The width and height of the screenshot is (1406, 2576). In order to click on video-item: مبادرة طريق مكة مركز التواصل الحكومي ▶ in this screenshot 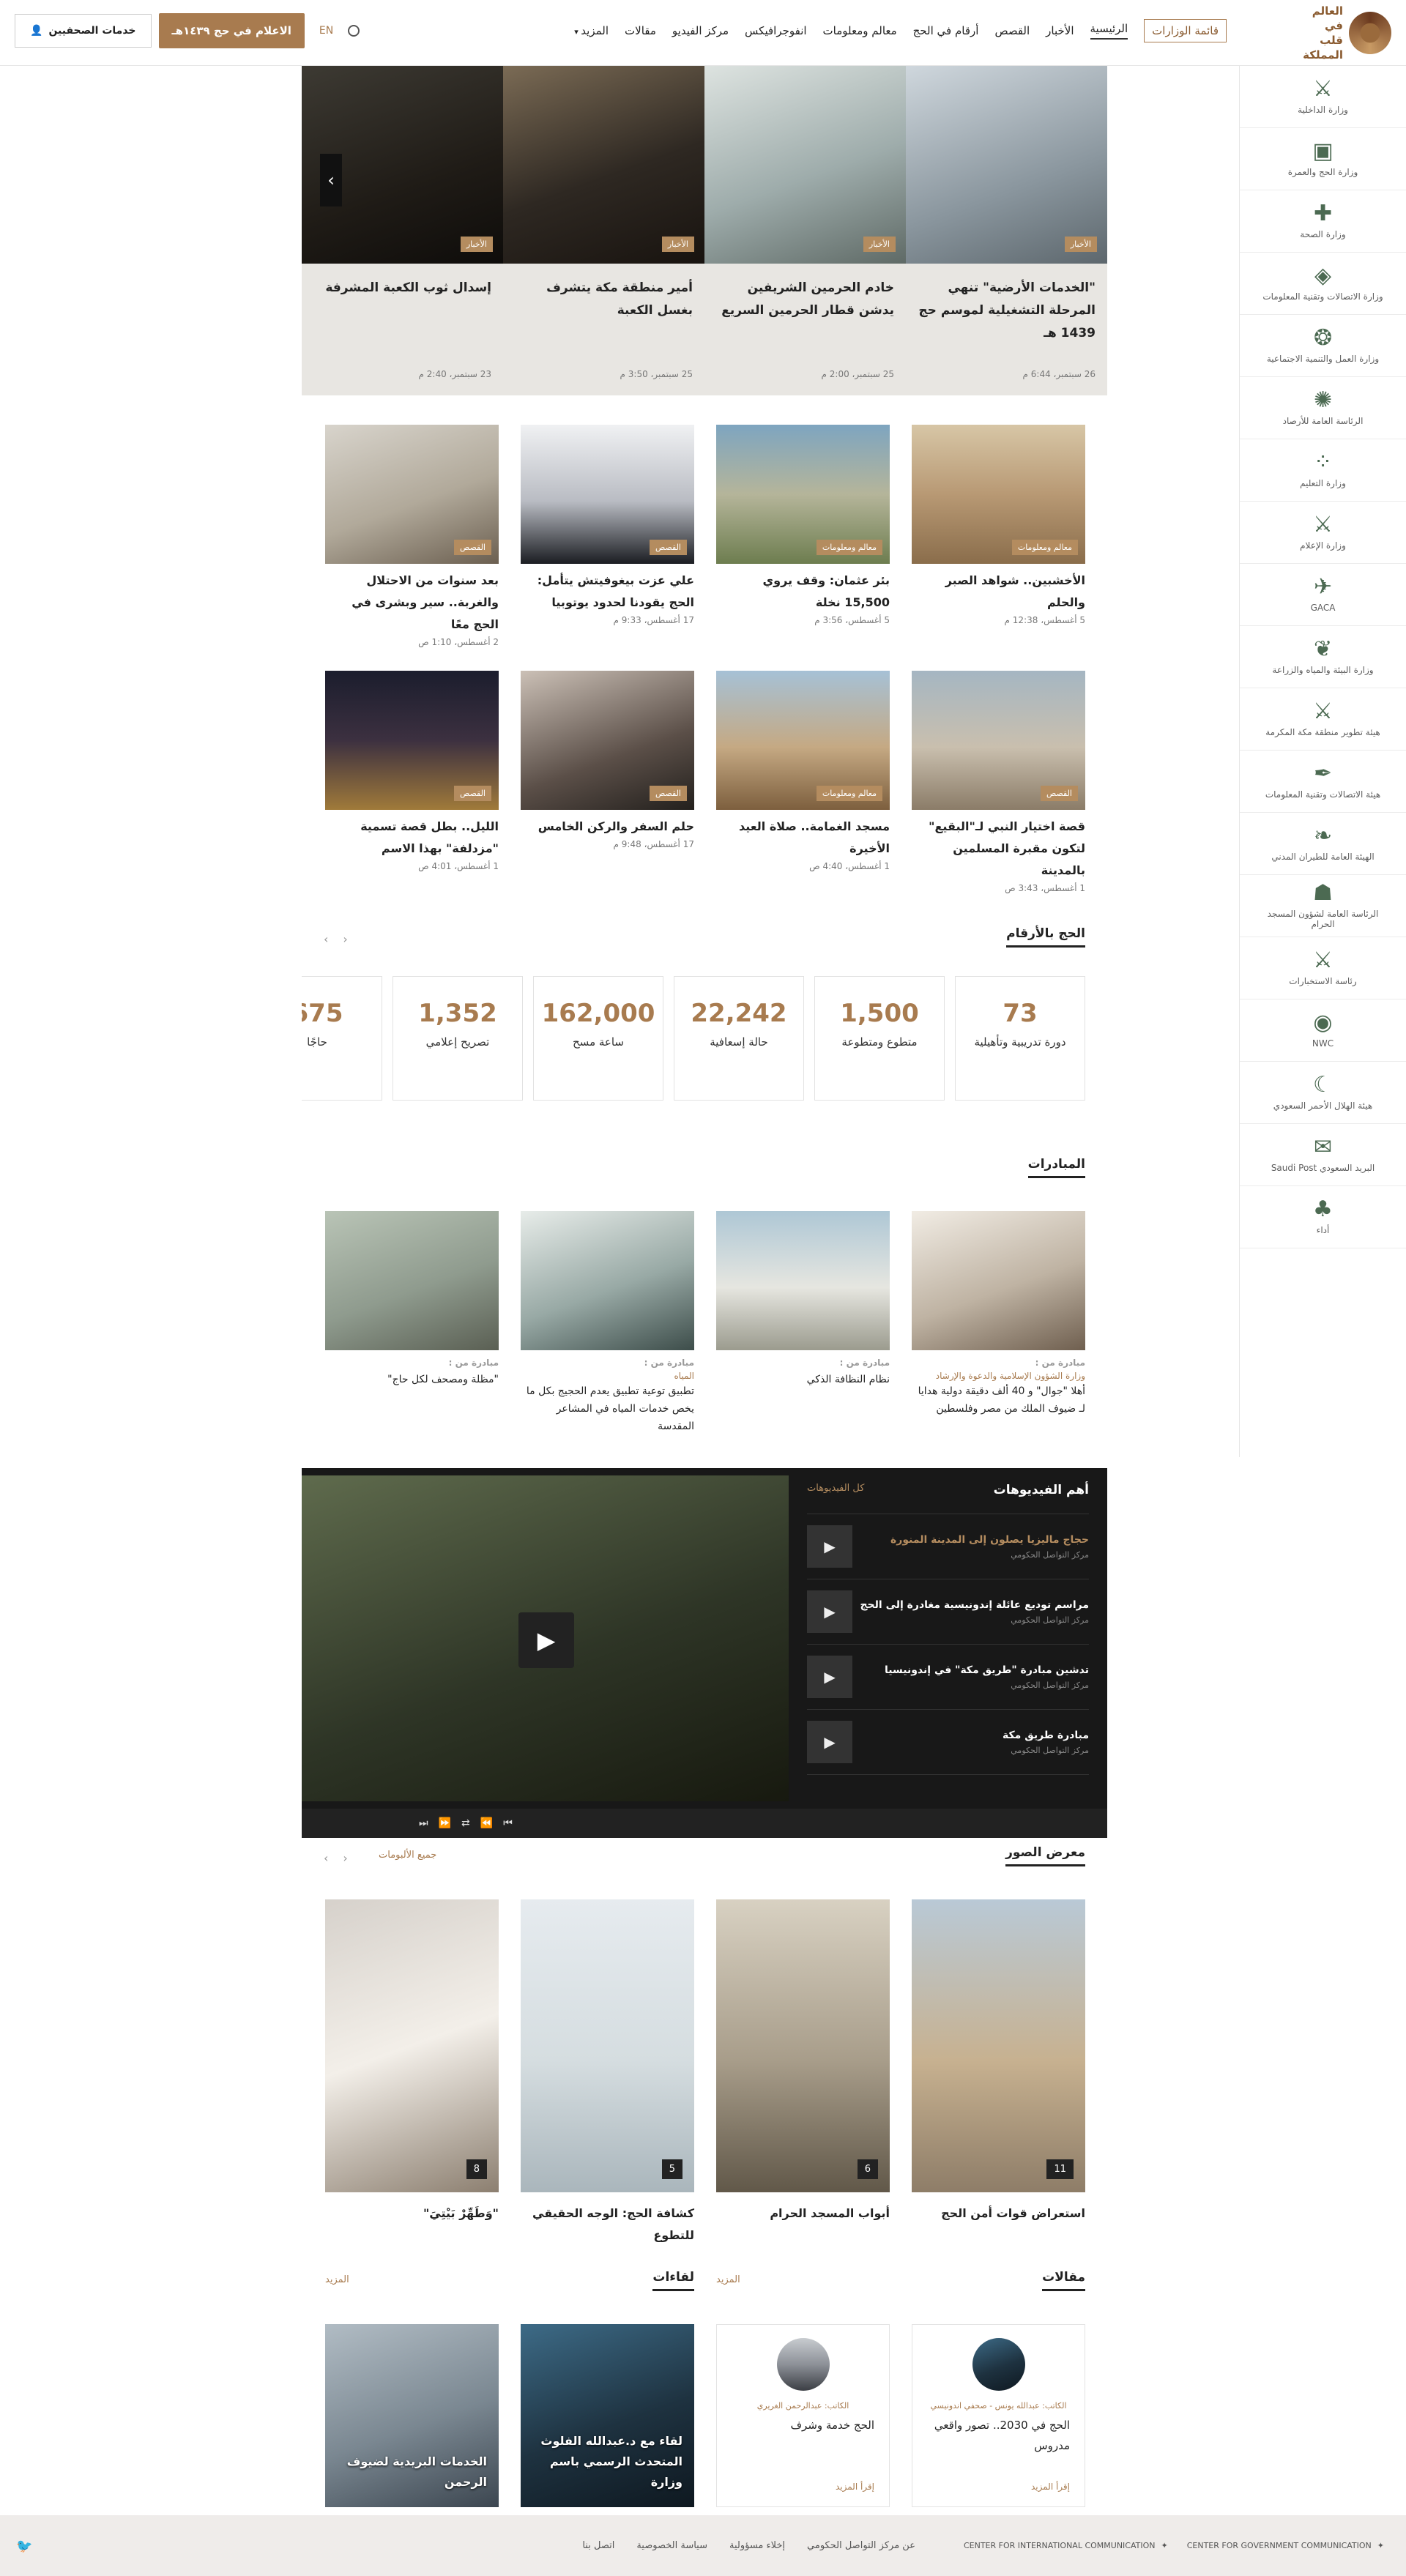, I will do `click(948, 1742)`.